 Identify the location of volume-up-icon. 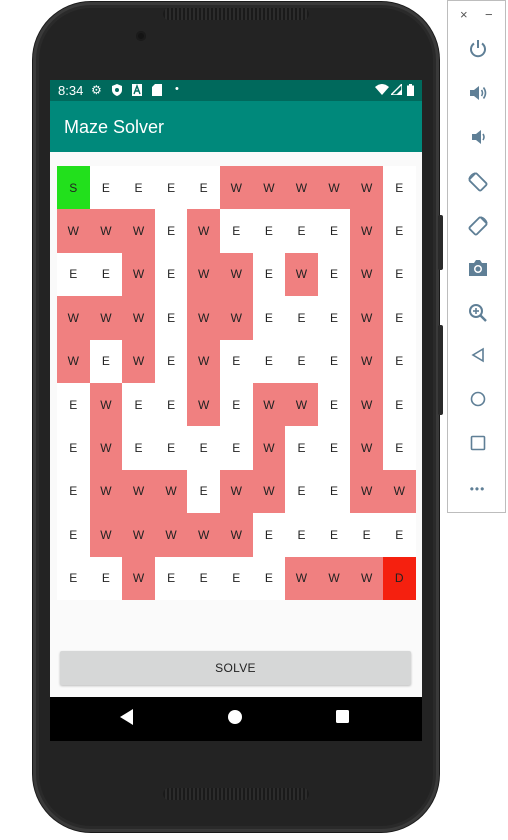
(477, 95).